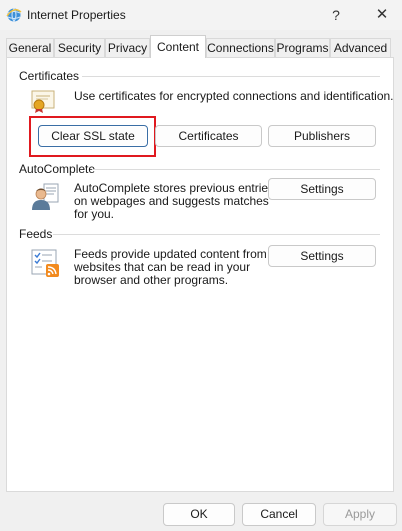 This screenshot has width=402, height=531. What do you see at coordinates (360, 47) in the screenshot?
I see `tab-advanced: Advanced` at bounding box center [360, 47].